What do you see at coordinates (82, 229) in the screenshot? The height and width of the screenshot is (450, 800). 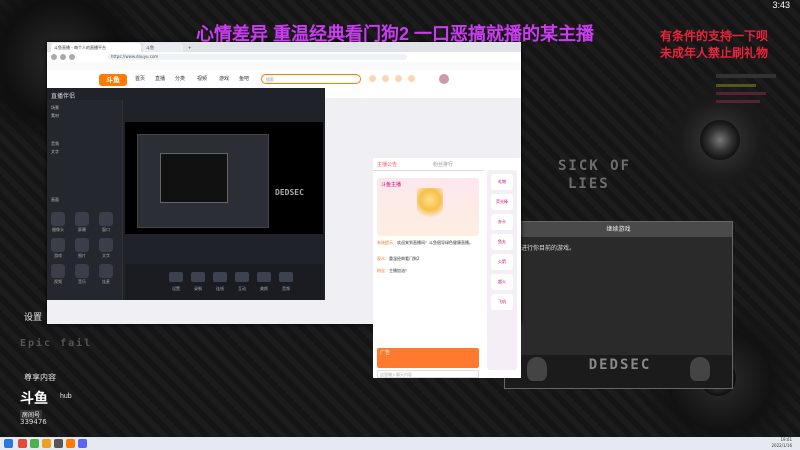 I see `button-label: 屏幕` at bounding box center [82, 229].